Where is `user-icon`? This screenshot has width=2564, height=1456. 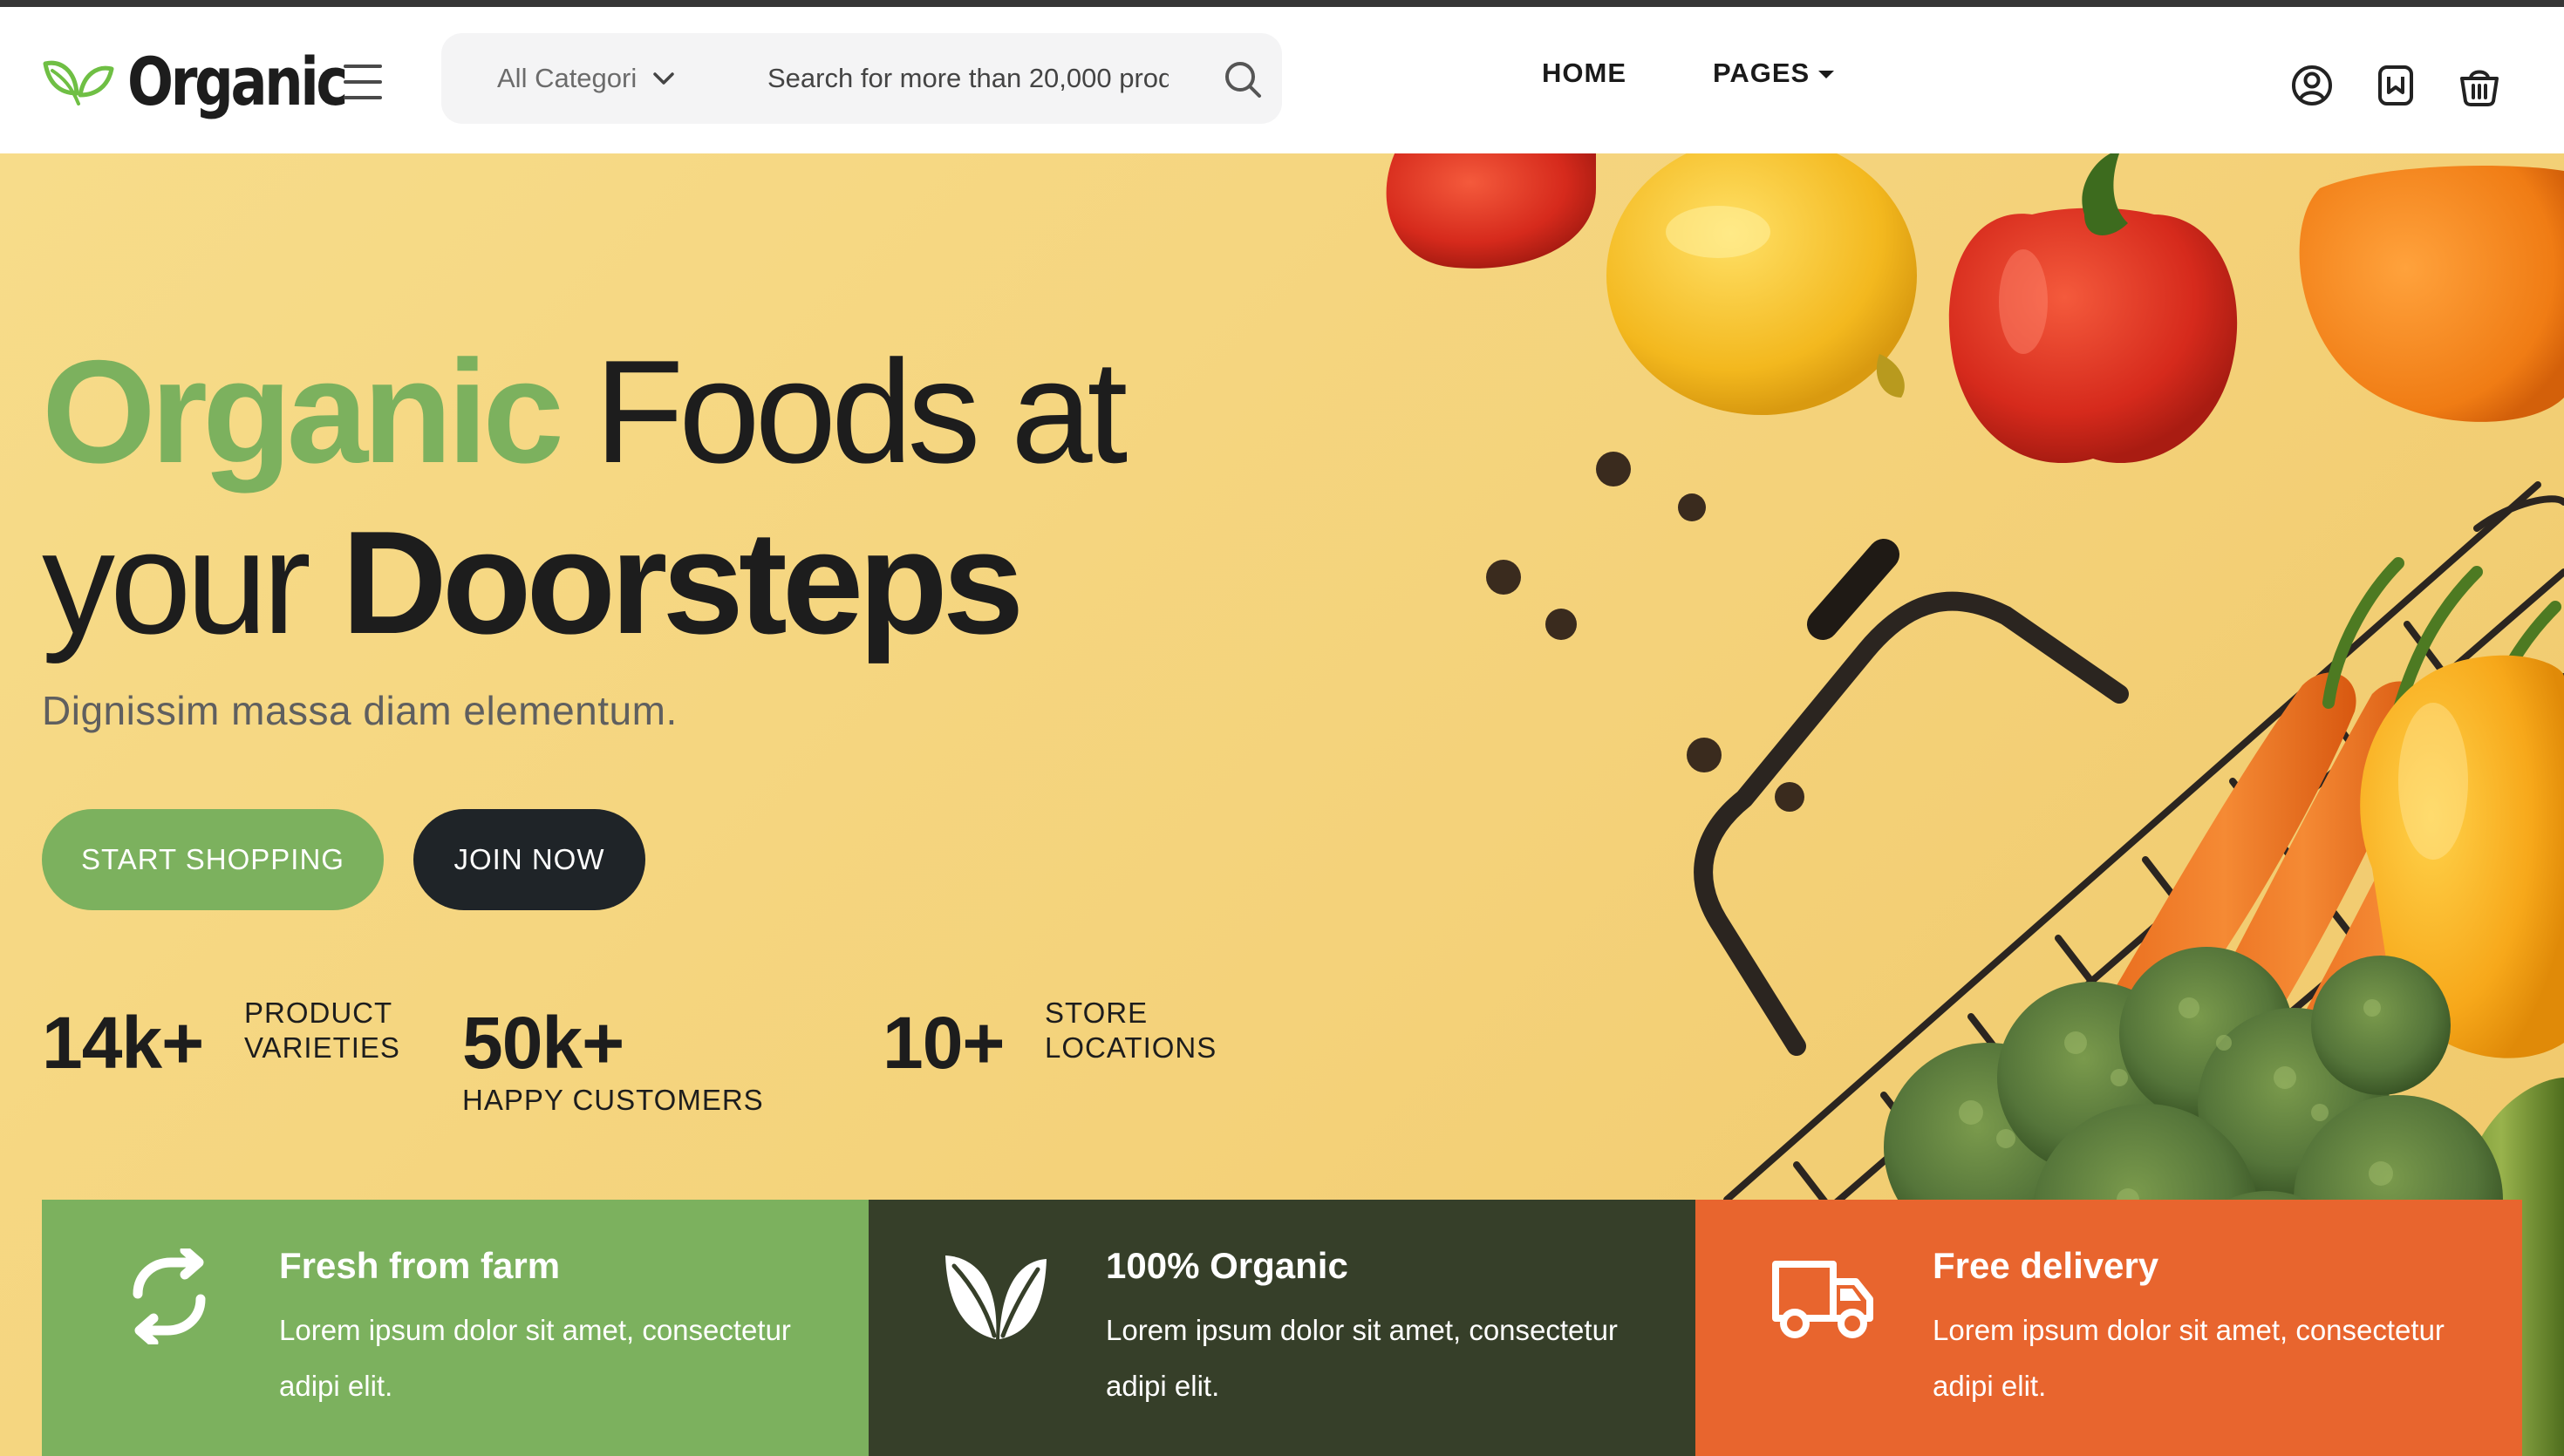
user-icon is located at coordinates (2312, 85).